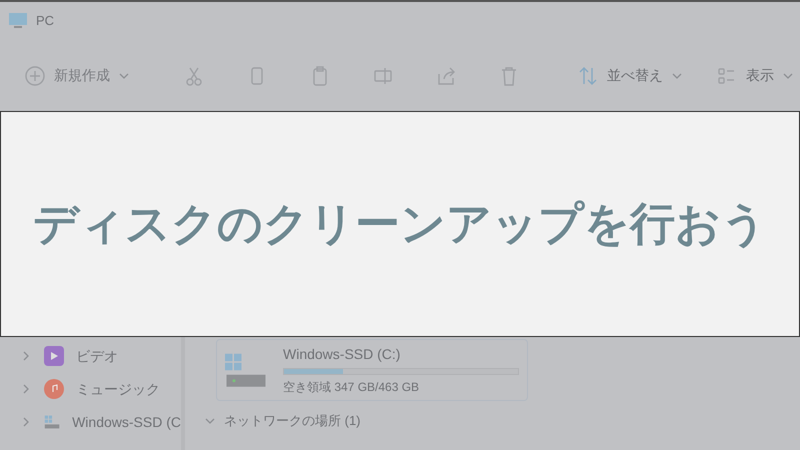  Describe the element at coordinates (342, 354) in the screenshot. I see `drive-name: Windows-SSD (C:)` at that location.